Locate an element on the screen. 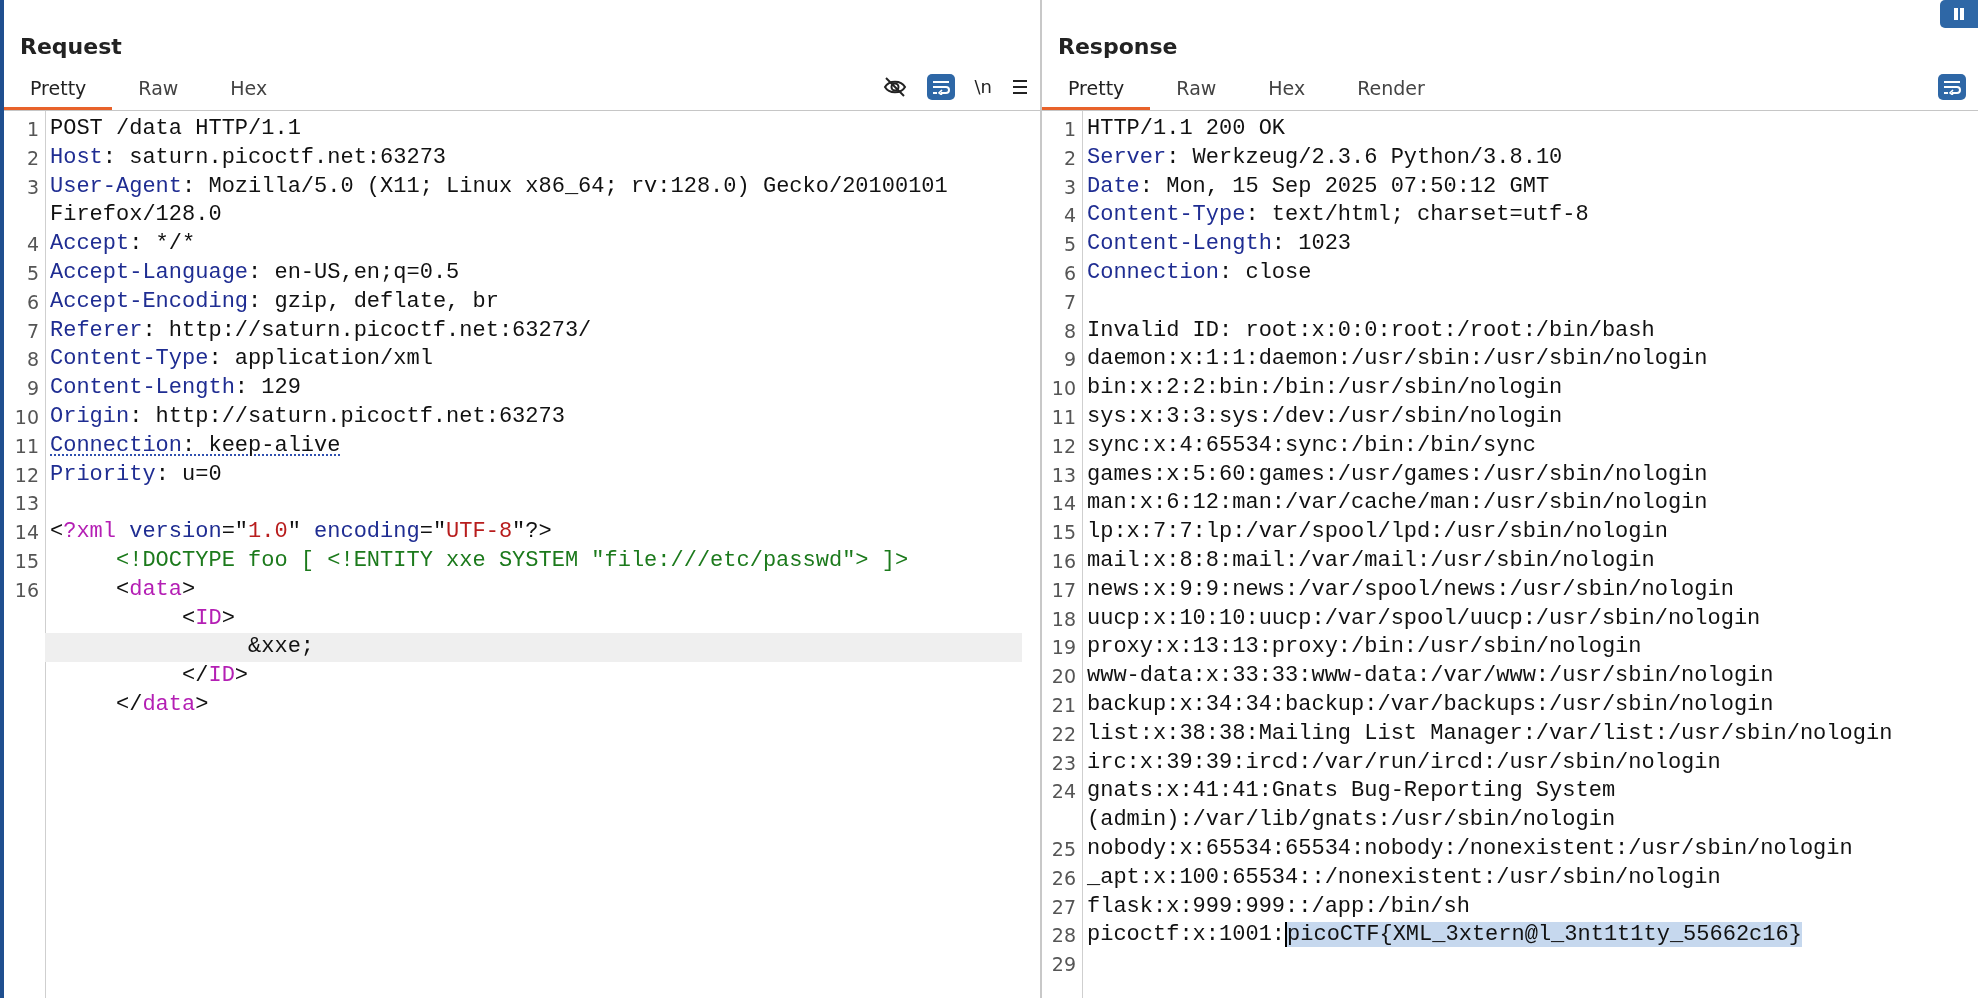  code-line: Server: Werkzeug/2.3.6 Python/3.8.10 is located at coordinates (1325, 157).